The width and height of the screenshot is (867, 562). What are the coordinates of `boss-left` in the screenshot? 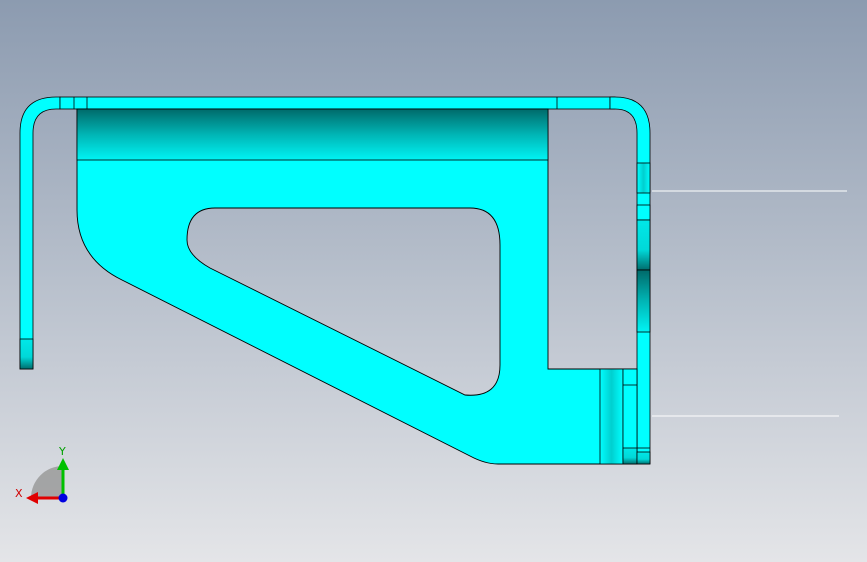 It's located at (611, 416).